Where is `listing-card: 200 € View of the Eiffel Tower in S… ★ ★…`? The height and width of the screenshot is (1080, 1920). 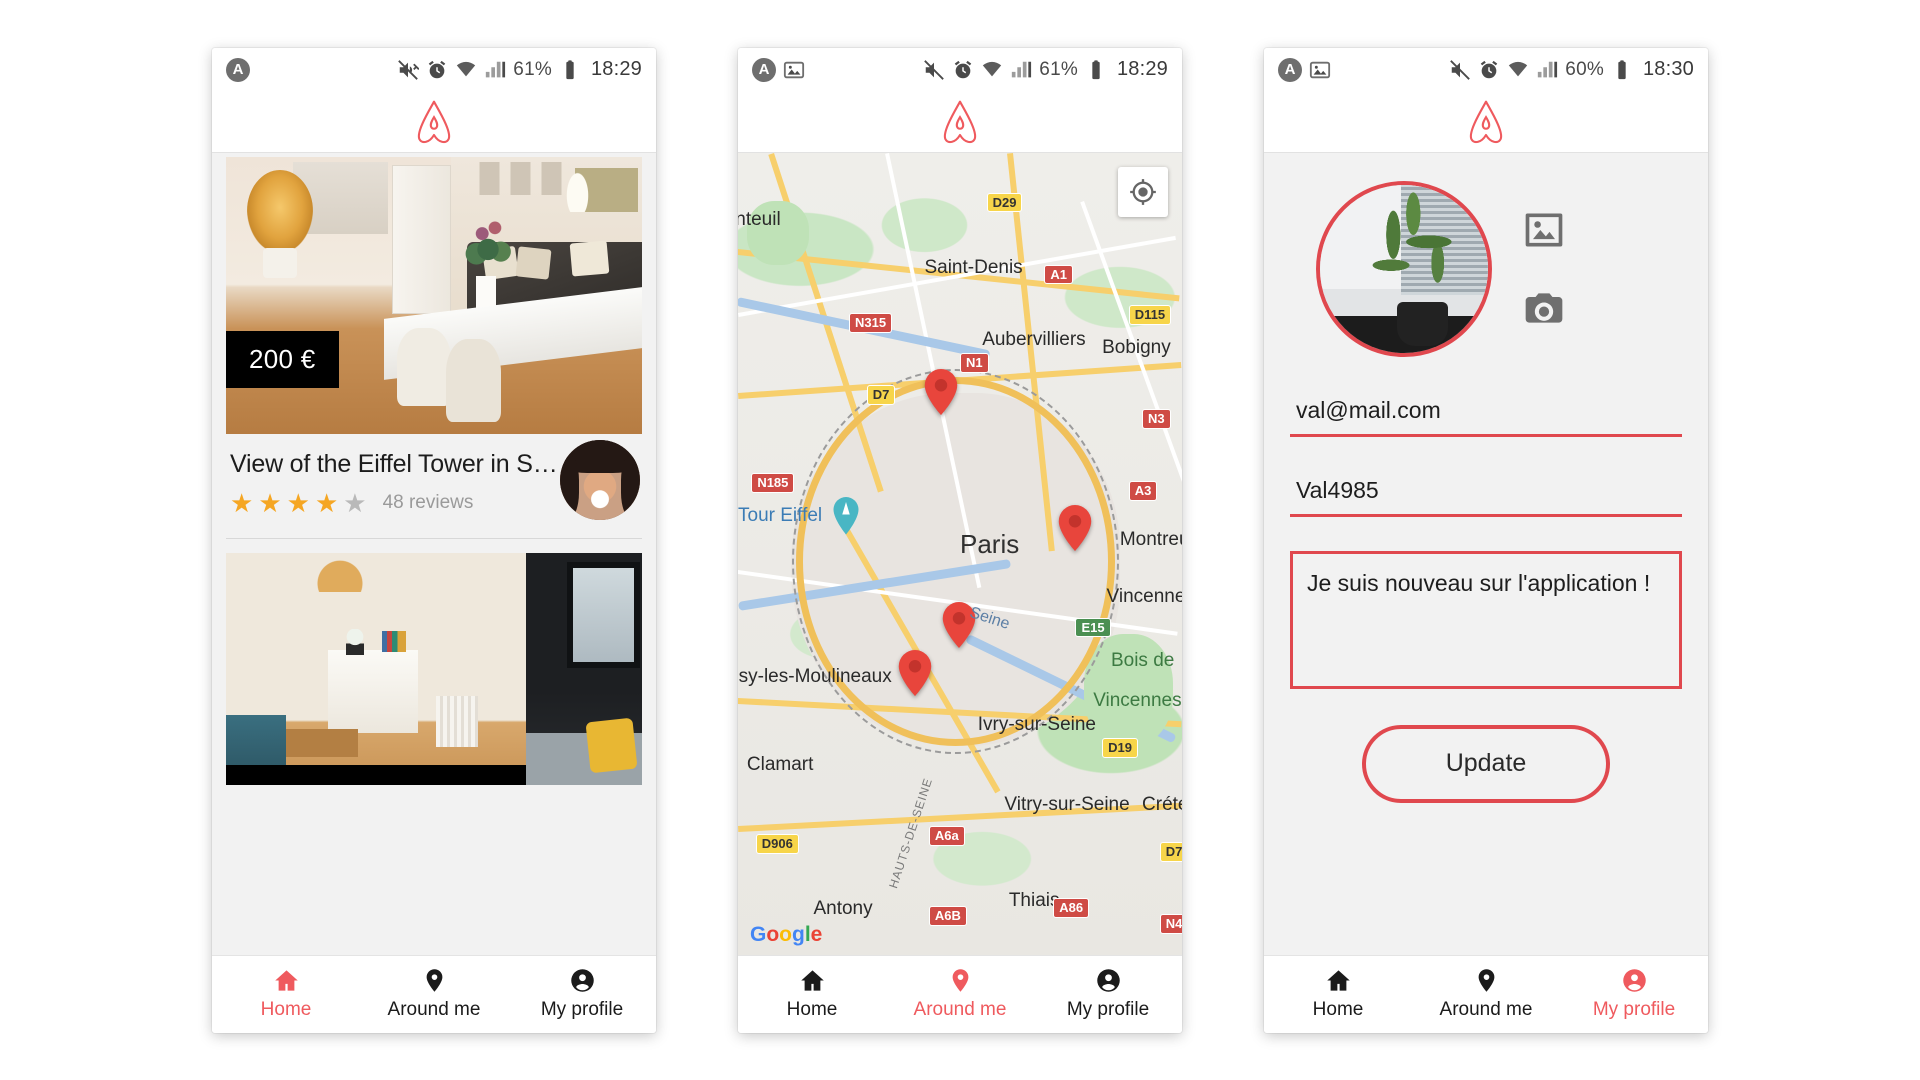
listing-card: 200 € View of the Eiffel Tower in S… ★ ★… is located at coordinates (434, 345).